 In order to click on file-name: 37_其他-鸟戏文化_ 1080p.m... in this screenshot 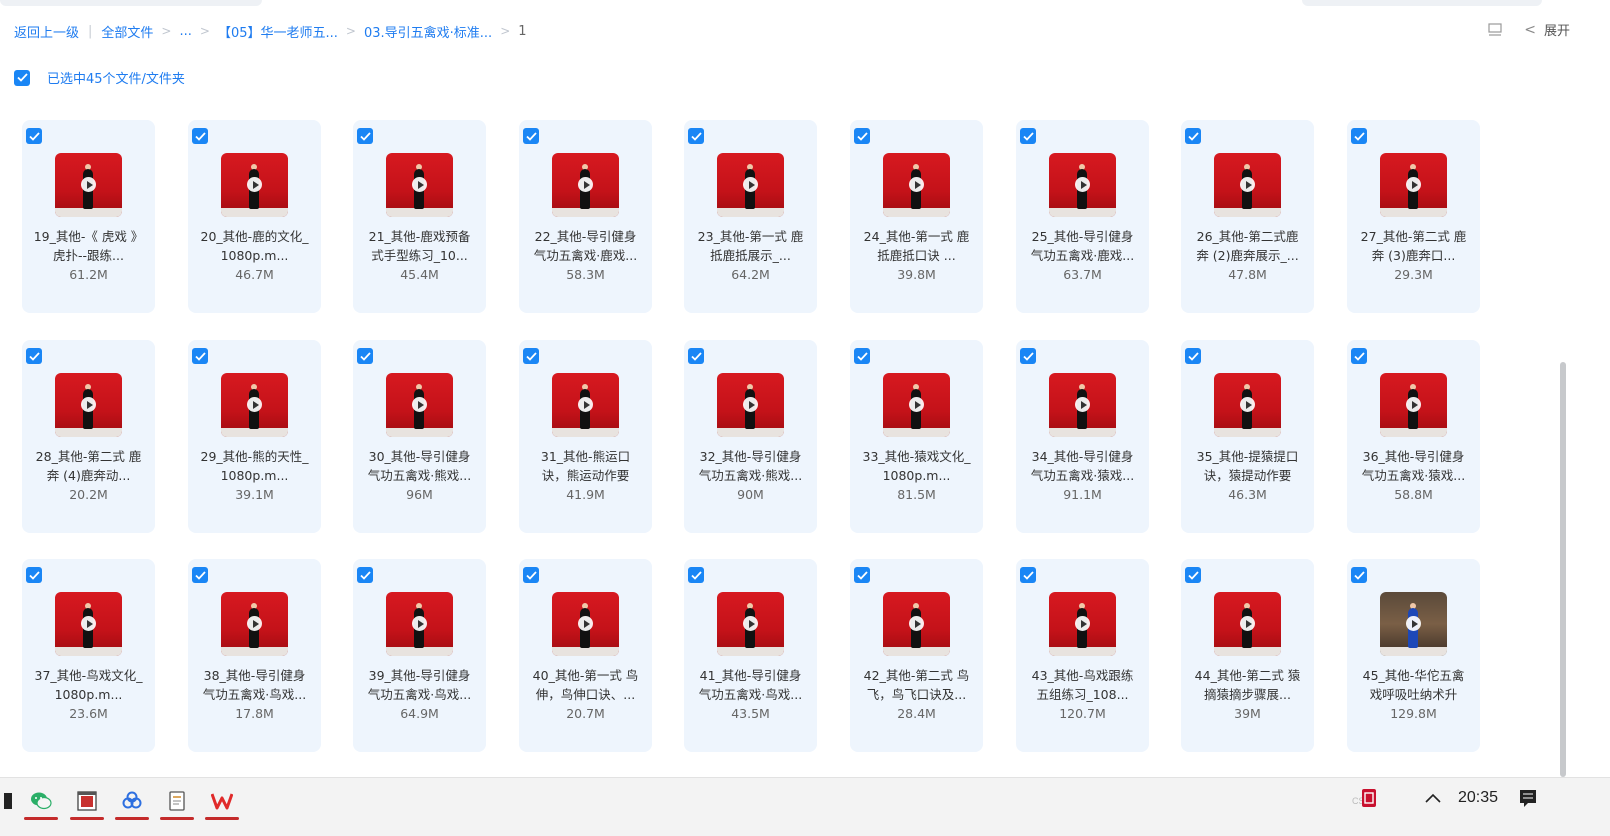, I will do `click(88, 685)`.